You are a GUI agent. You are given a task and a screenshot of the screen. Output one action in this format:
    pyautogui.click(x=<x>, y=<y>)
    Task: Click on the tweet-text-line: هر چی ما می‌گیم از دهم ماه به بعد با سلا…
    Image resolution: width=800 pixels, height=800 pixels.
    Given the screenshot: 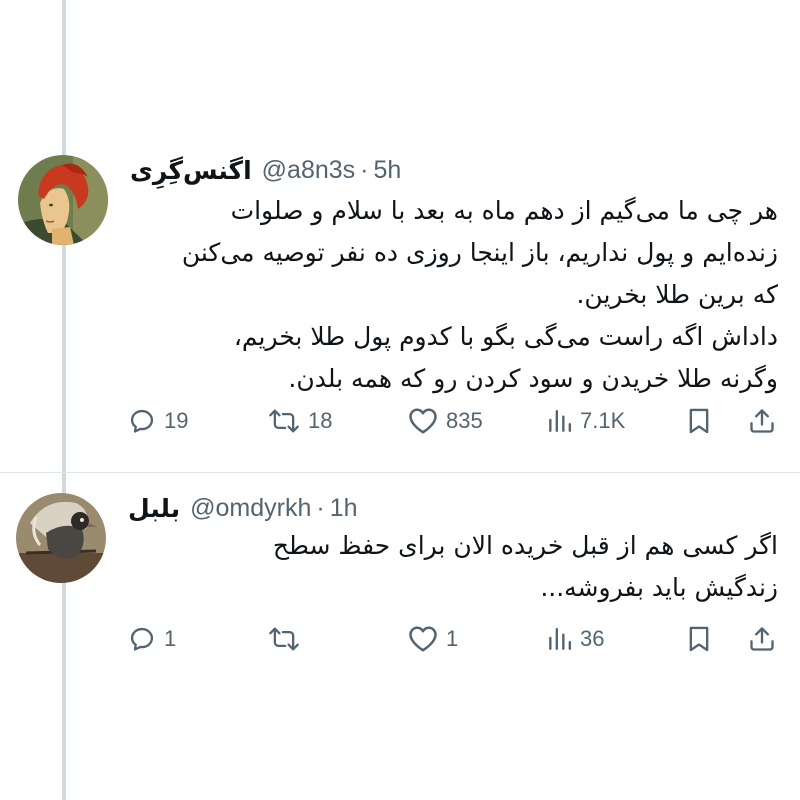 What is the action you would take?
    pyautogui.click(x=504, y=210)
    